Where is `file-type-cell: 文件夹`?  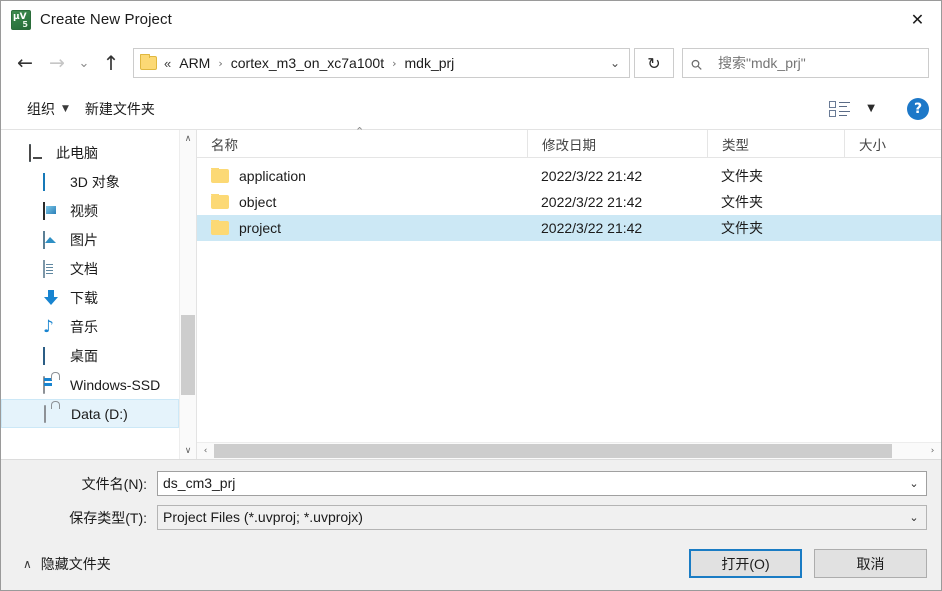 file-type-cell: 文件夹 is located at coordinates (742, 228).